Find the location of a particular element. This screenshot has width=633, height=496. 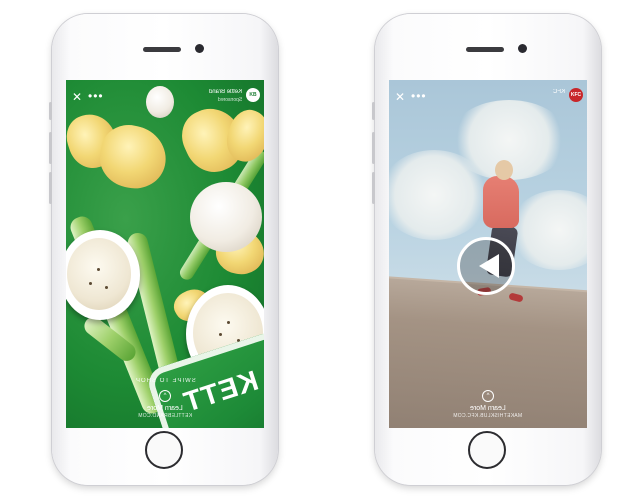

play-button is located at coordinates (486, 266).